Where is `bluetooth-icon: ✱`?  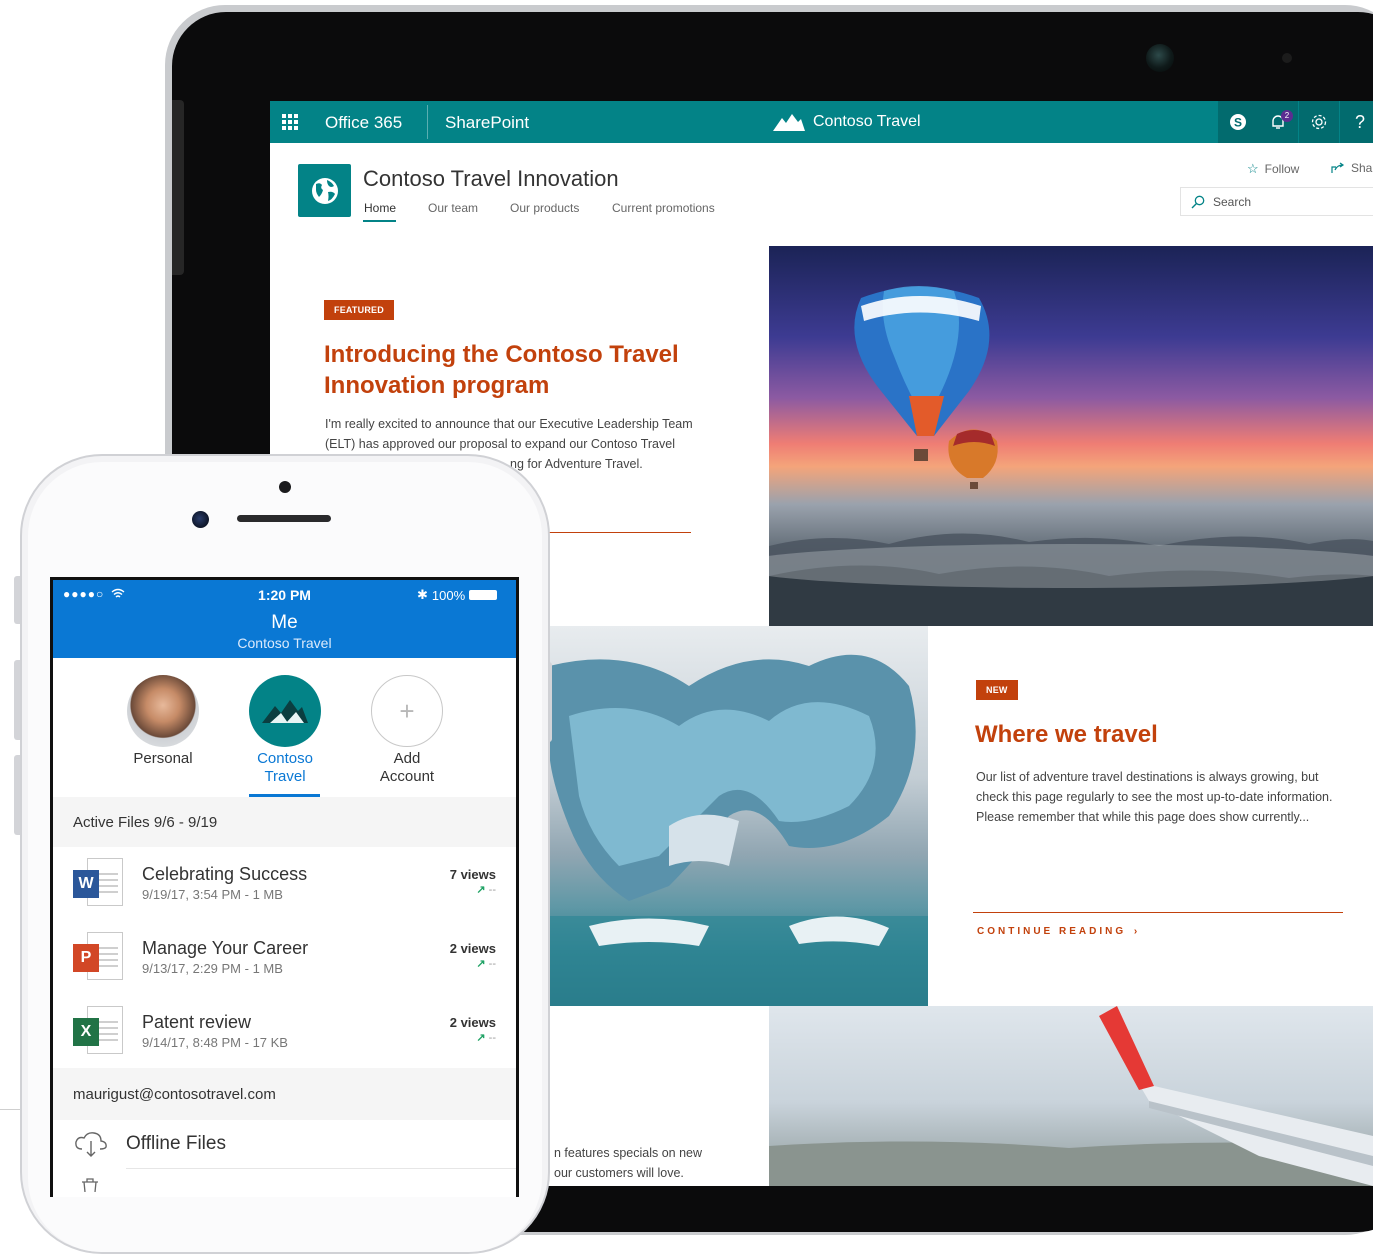
bluetooth-icon: ✱ is located at coordinates (422, 594).